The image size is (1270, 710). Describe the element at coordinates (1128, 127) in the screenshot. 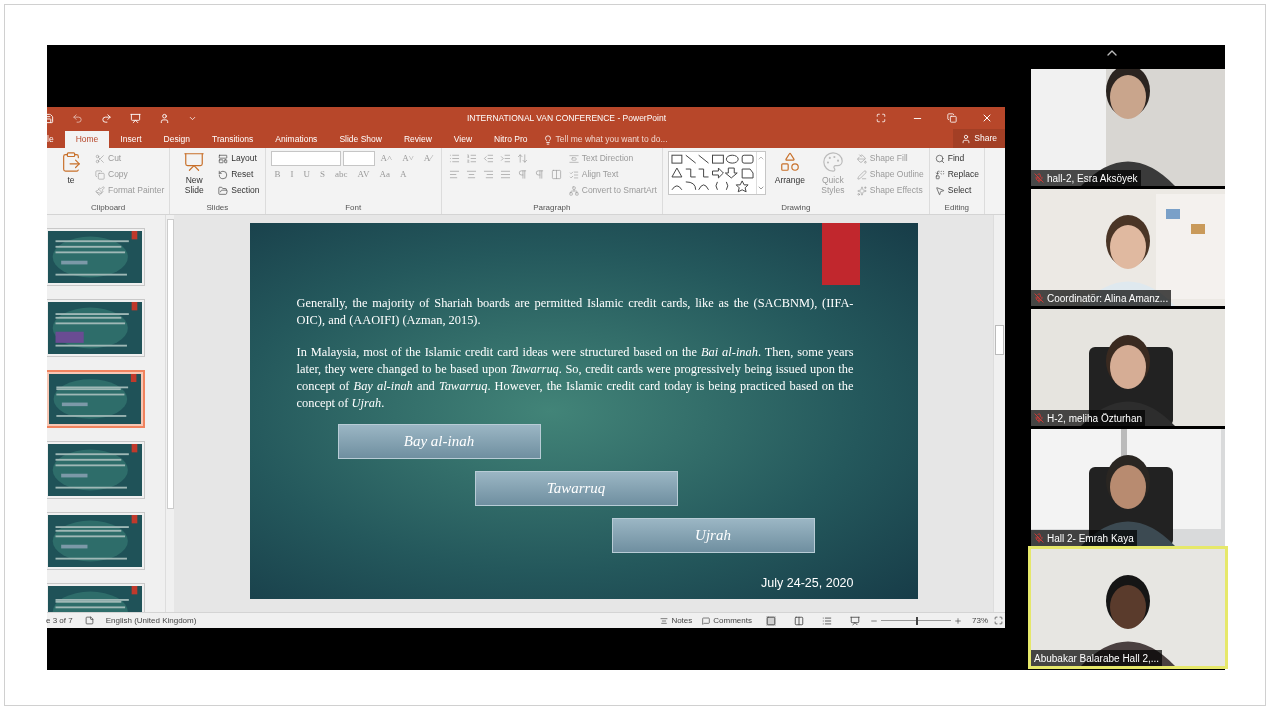

I see `video-tile: hall-2, Esra Aksöyek` at that location.